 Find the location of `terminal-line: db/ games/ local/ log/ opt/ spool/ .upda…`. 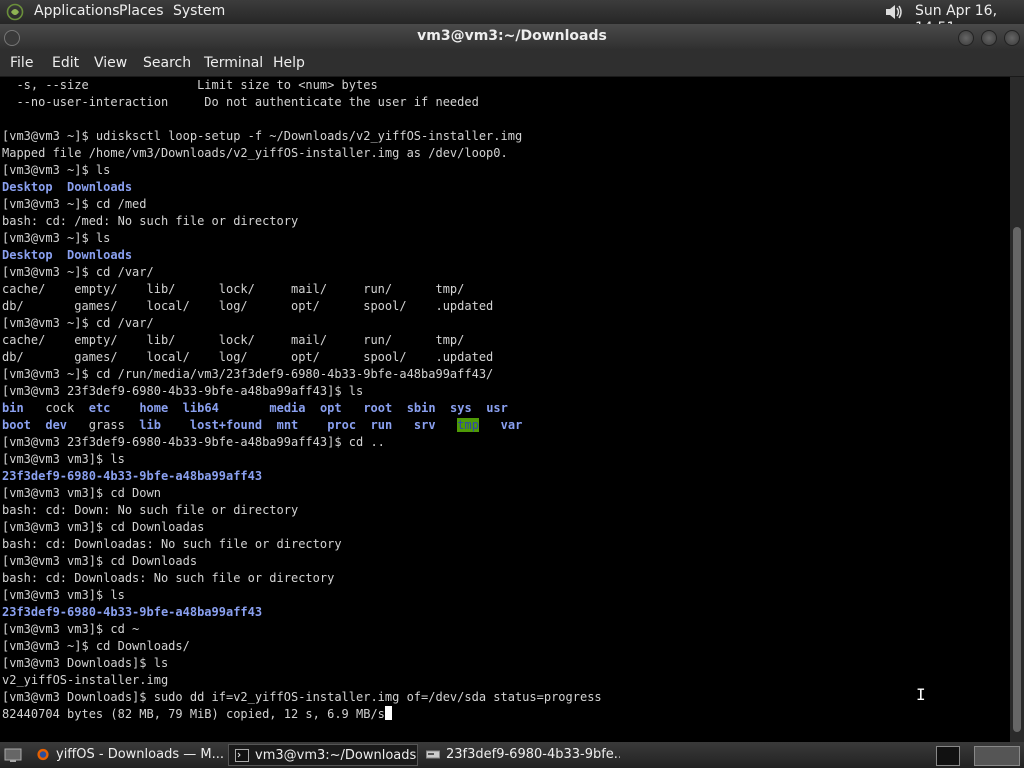

terminal-line: db/ games/ local/ log/ opt/ spool/ .upda… is located at coordinates (302, 357).